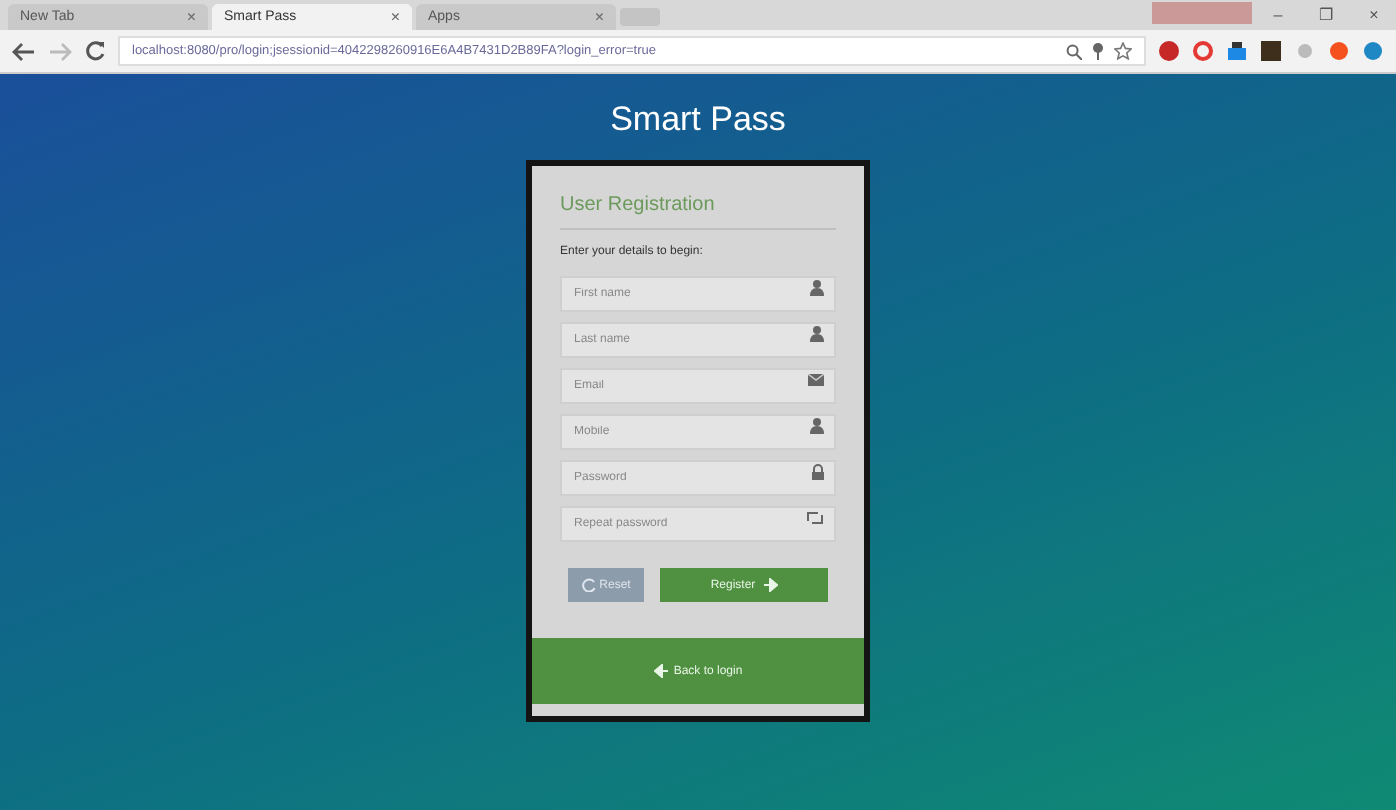 The width and height of the screenshot is (1396, 810). Describe the element at coordinates (698, 121) in the screenshot. I see `app-title: Smart Pass` at that location.